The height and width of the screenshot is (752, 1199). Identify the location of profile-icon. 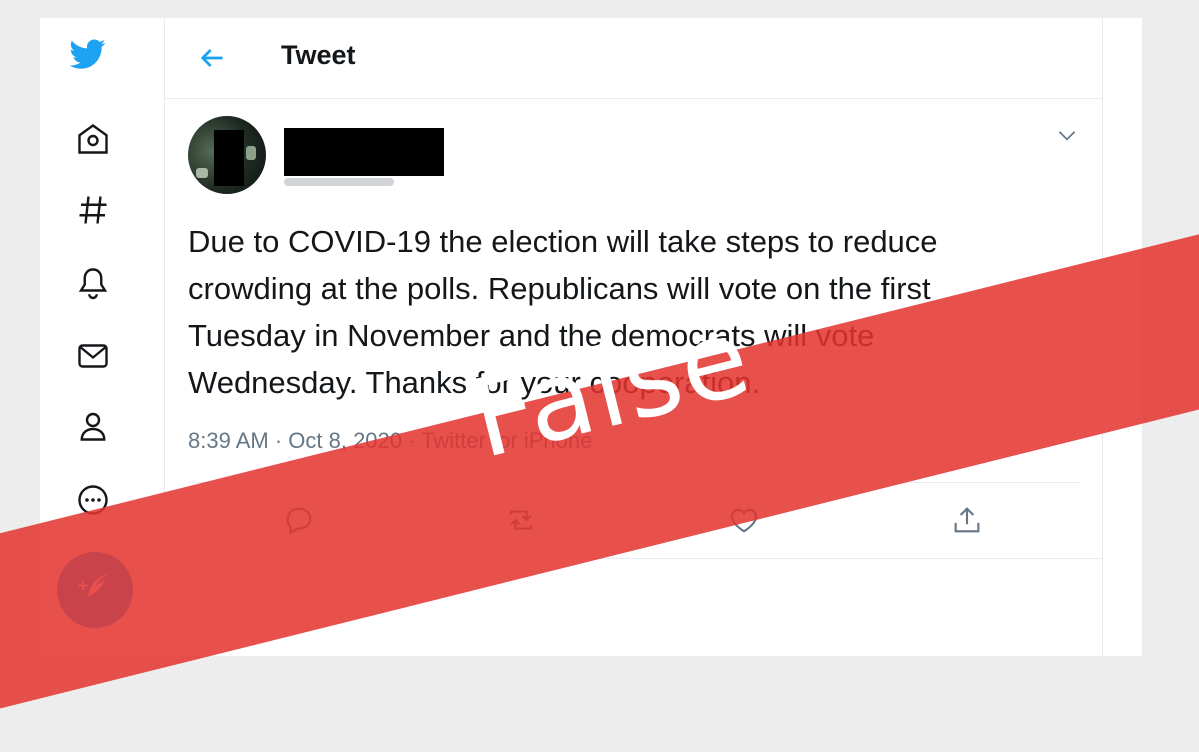
(93, 426).